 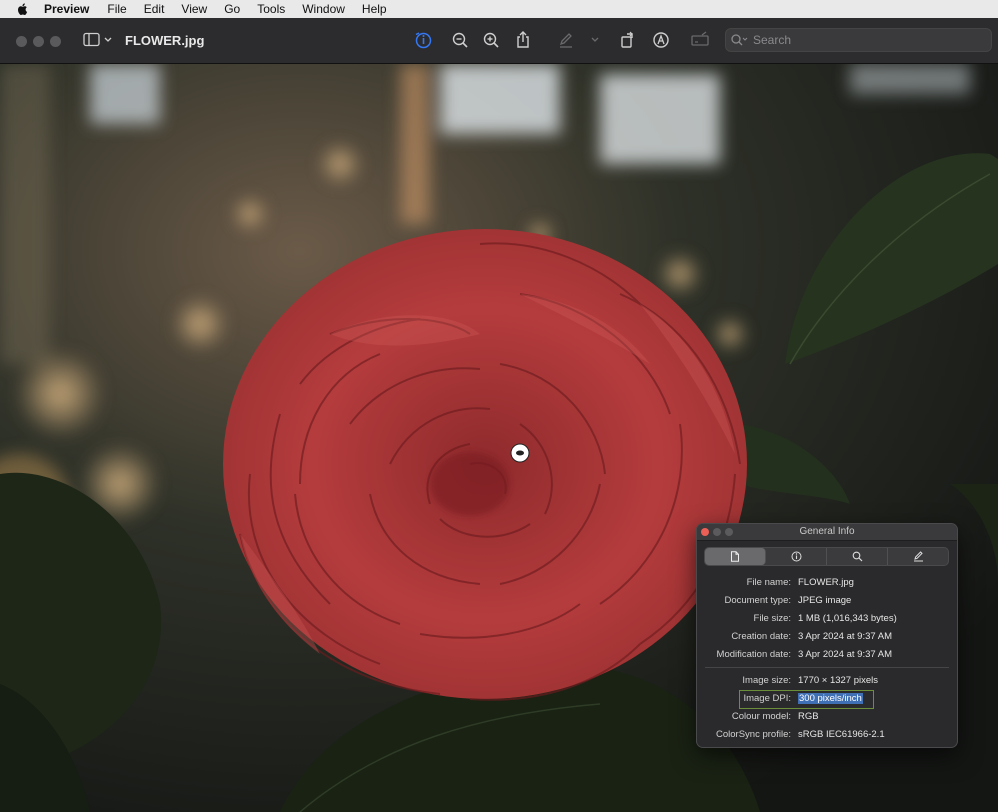 I want to click on info-panel-title: General Info, so click(x=827, y=531).